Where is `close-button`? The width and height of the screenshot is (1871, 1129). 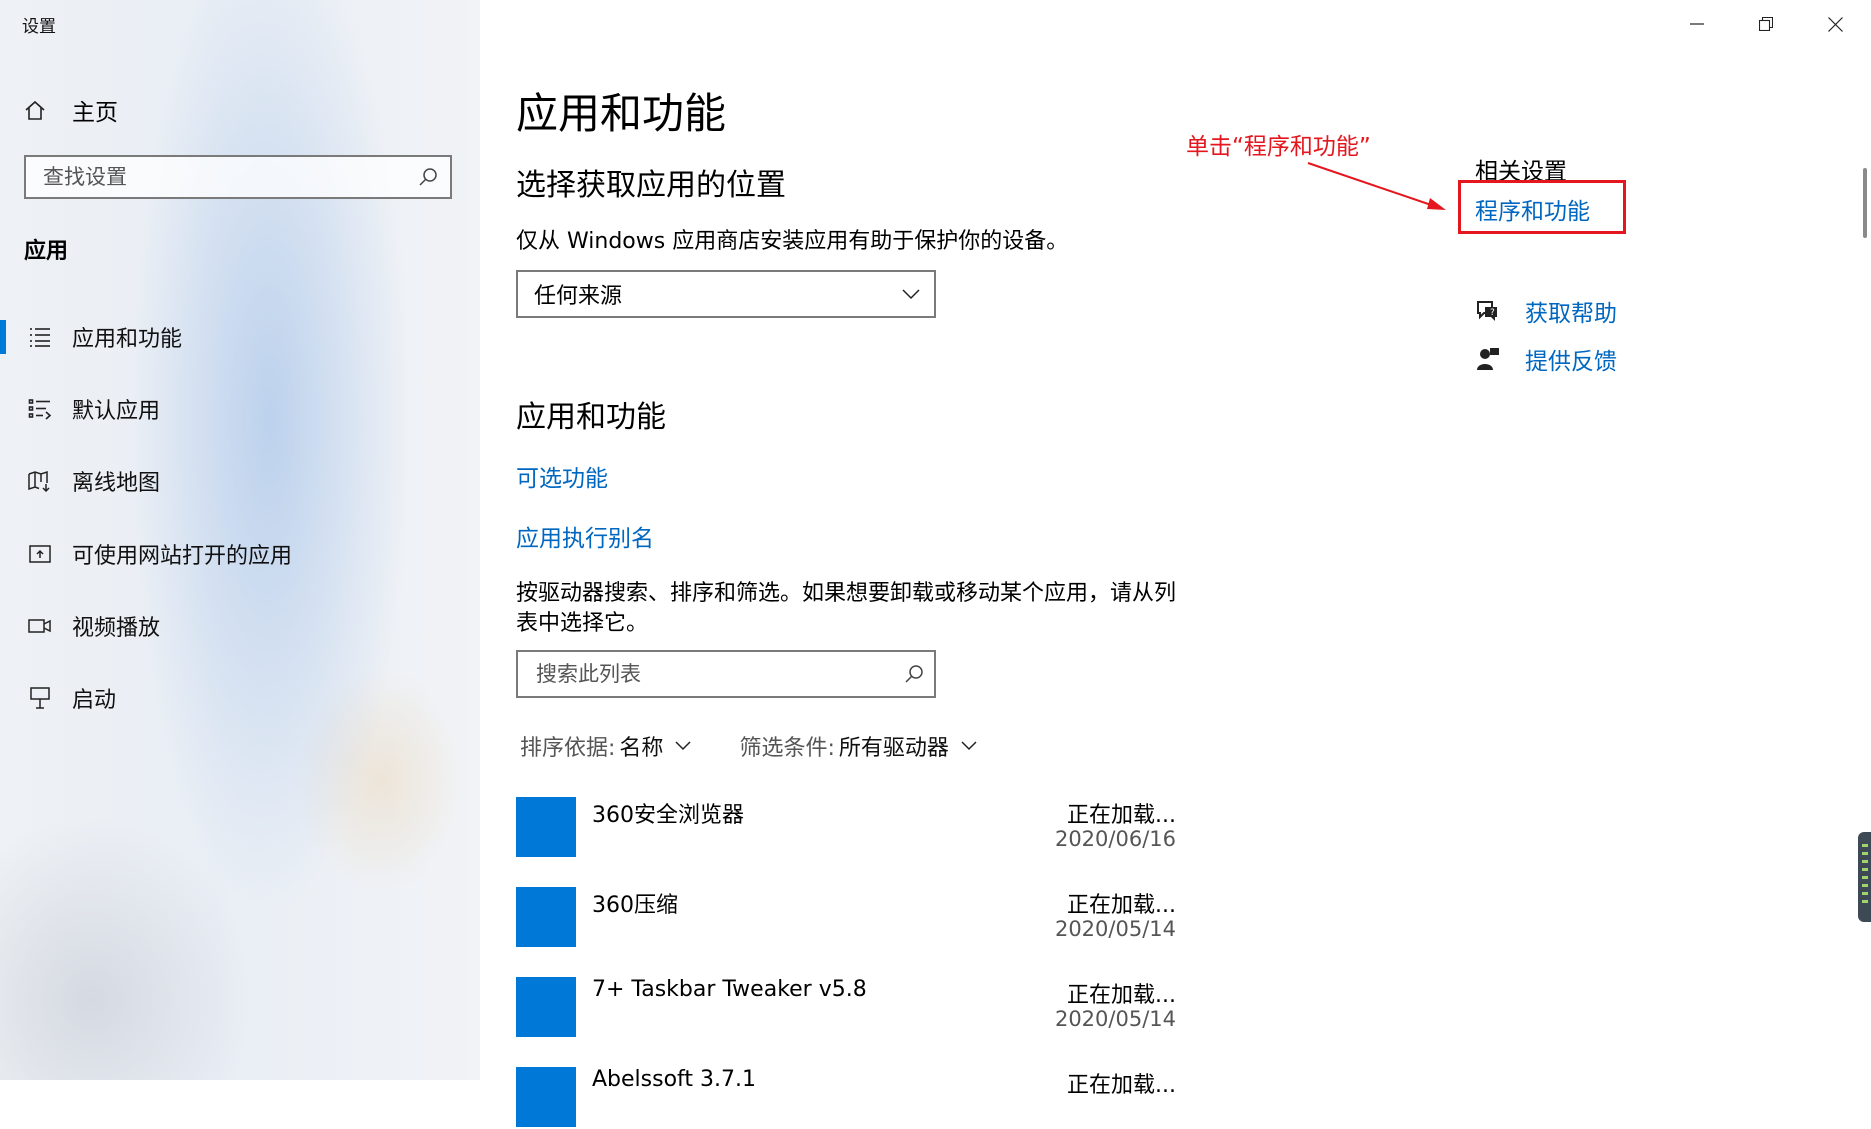 close-button is located at coordinates (1835, 24).